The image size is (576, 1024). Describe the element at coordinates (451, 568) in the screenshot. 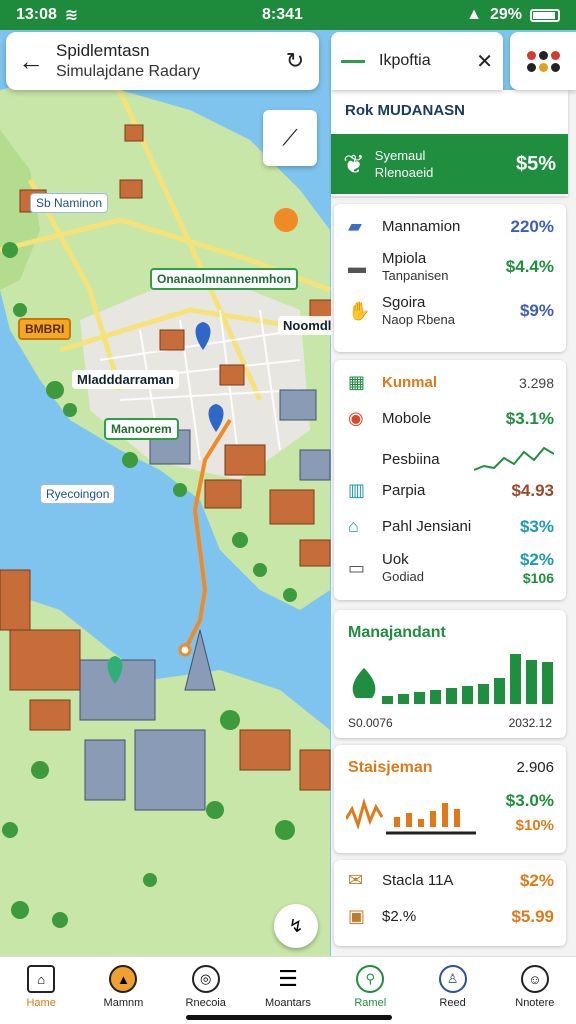

I see `list-item: ▭ Uok Godiad $2% $106` at that location.